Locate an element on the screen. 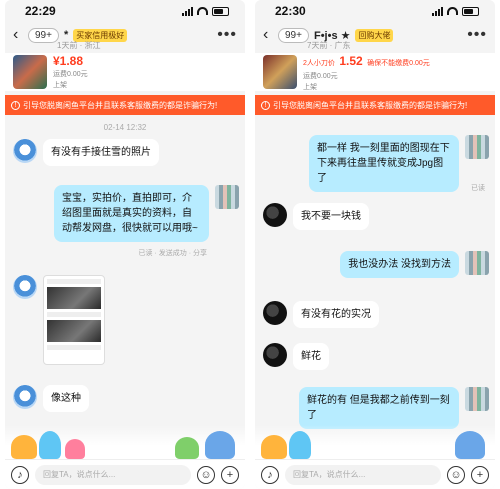  product-promo: 确保不能缴费0.00元 is located at coordinates (398, 63).